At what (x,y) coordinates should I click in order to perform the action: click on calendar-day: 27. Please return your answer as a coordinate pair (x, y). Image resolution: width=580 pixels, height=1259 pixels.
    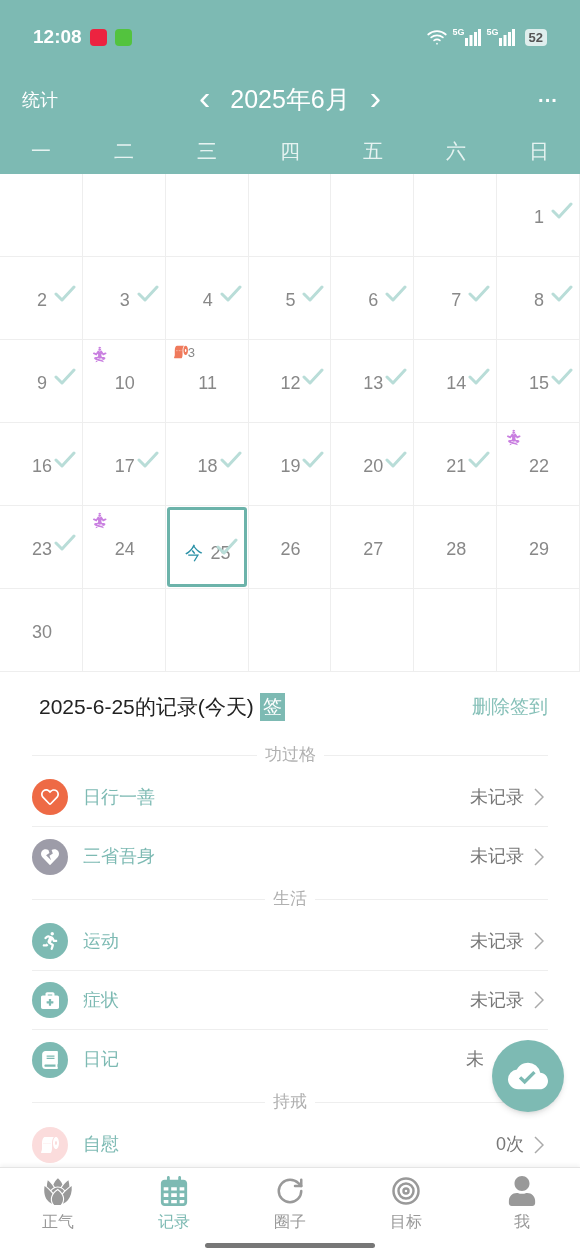
    Looking at the image, I should click on (372, 547).